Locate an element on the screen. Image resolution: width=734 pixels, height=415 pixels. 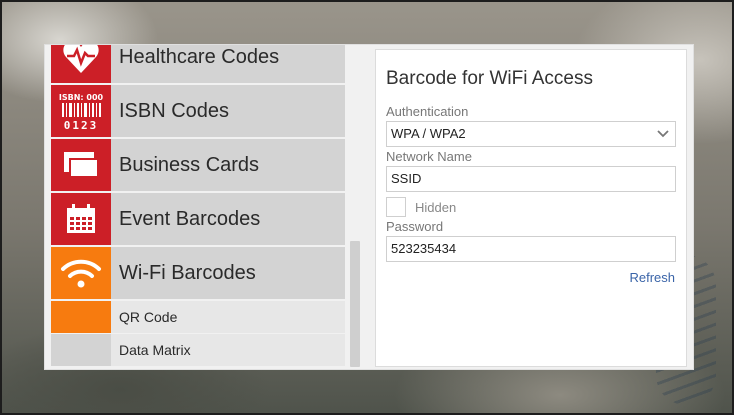
form-title: Barcode for WiFi Access is located at coordinates (489, 78).